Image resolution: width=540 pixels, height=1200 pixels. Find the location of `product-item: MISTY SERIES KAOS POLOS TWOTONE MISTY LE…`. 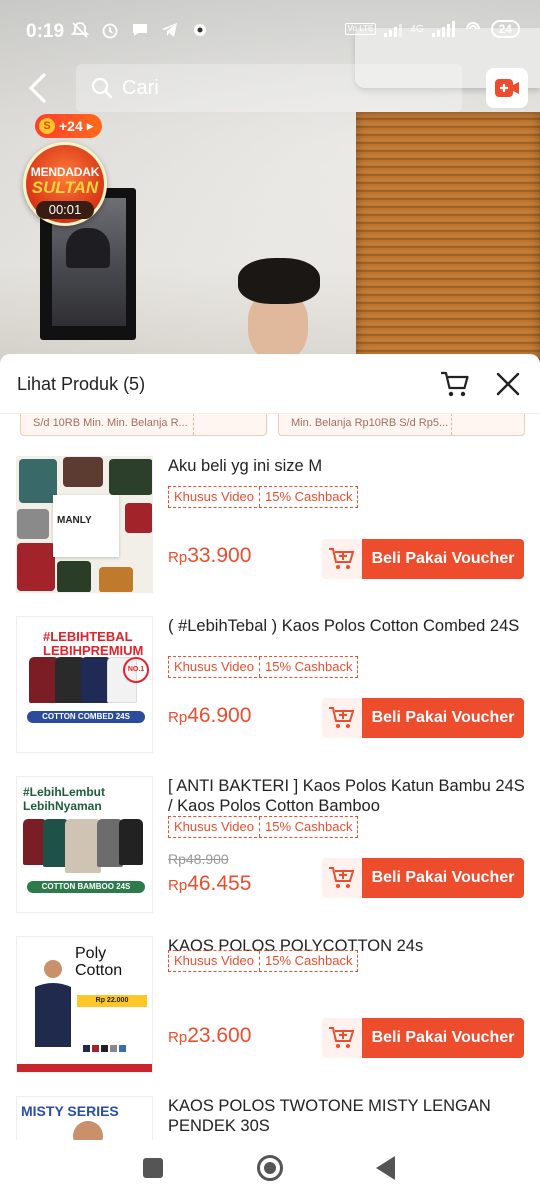

product-item: MISTY SERIES KAOS POLOS TWOTONE MISTY LE… is located at coordinates (270, 1110).